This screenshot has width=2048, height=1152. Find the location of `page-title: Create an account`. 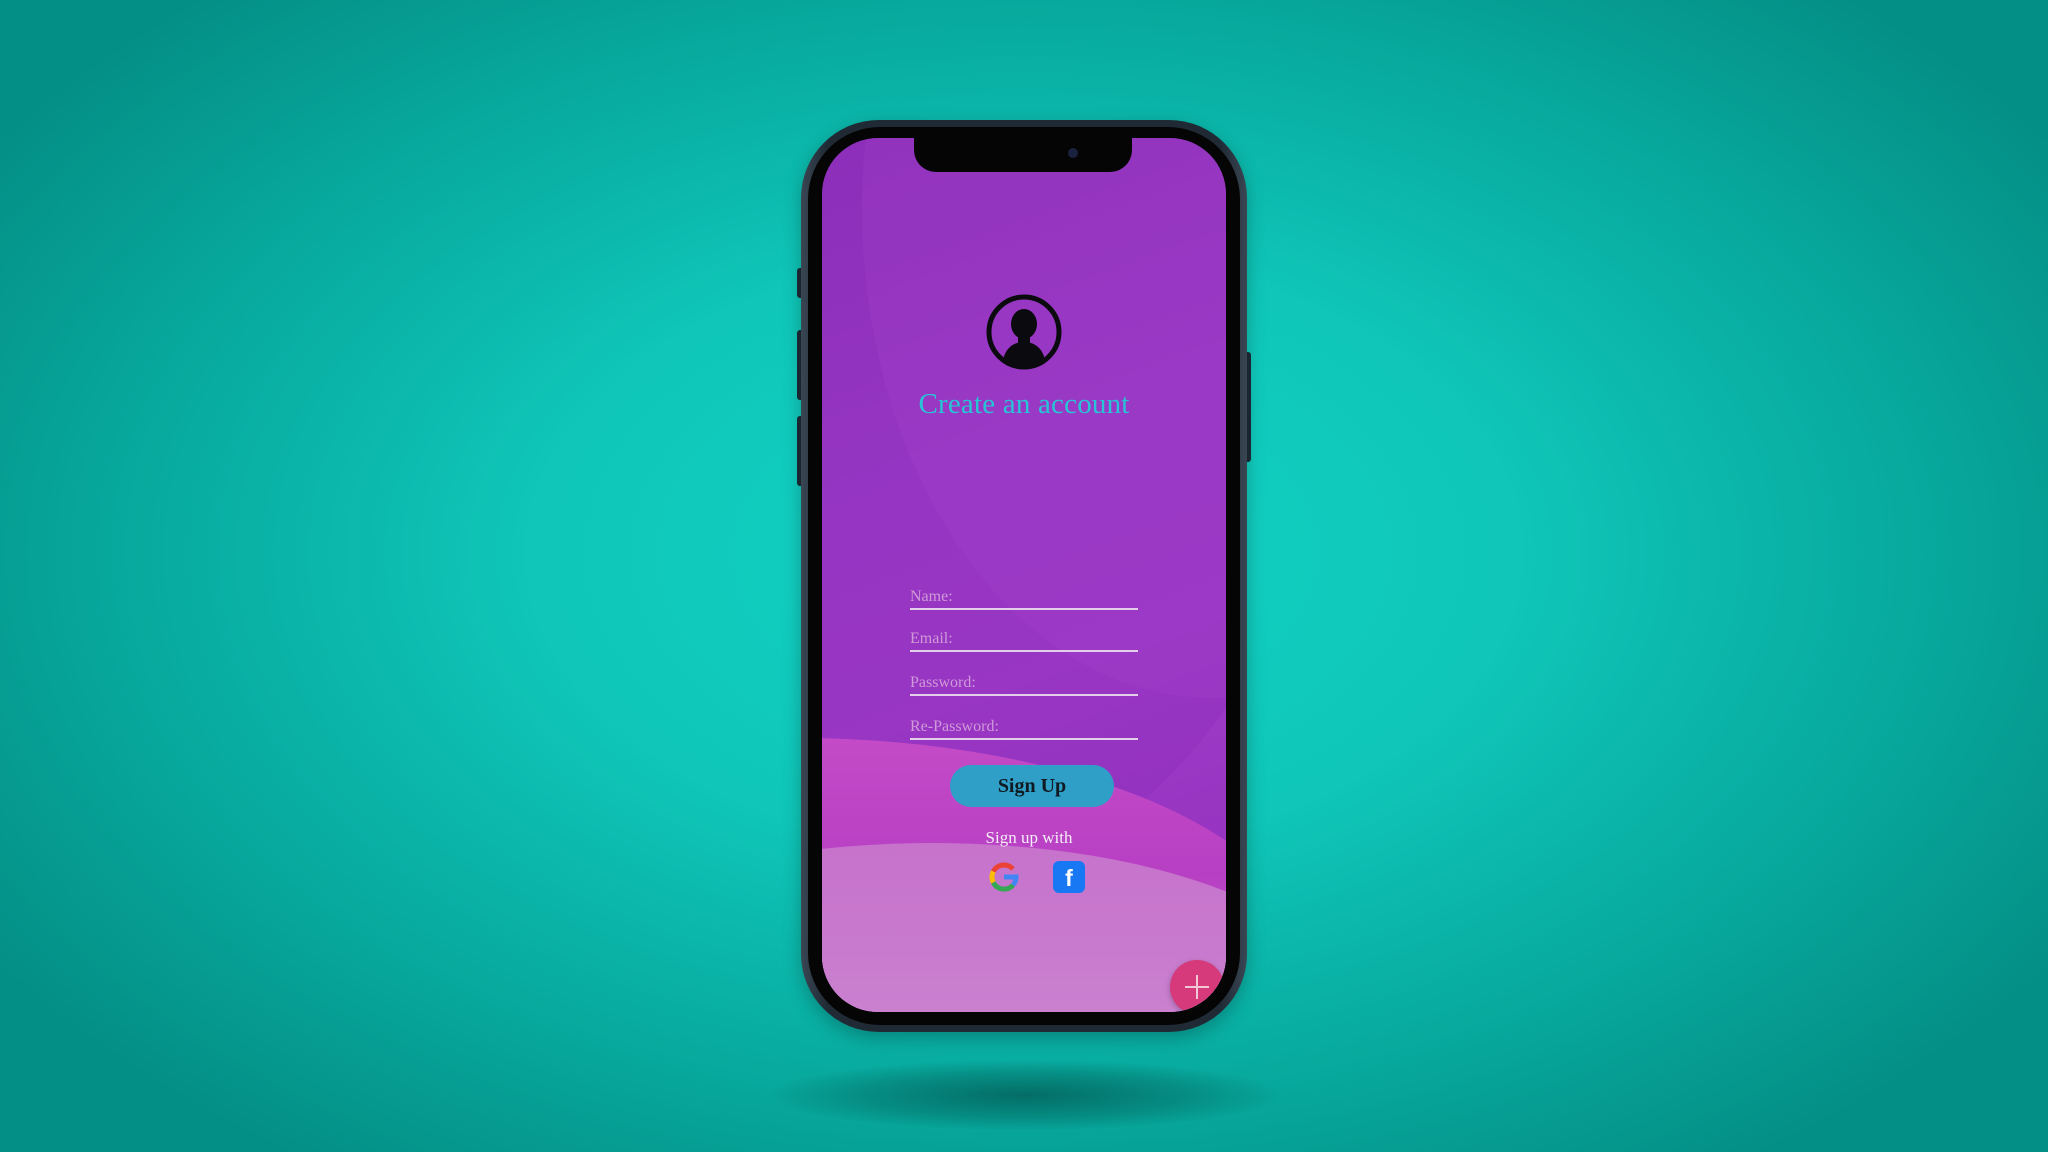

page-title: Create an account is located at coordinates (1024, 404).